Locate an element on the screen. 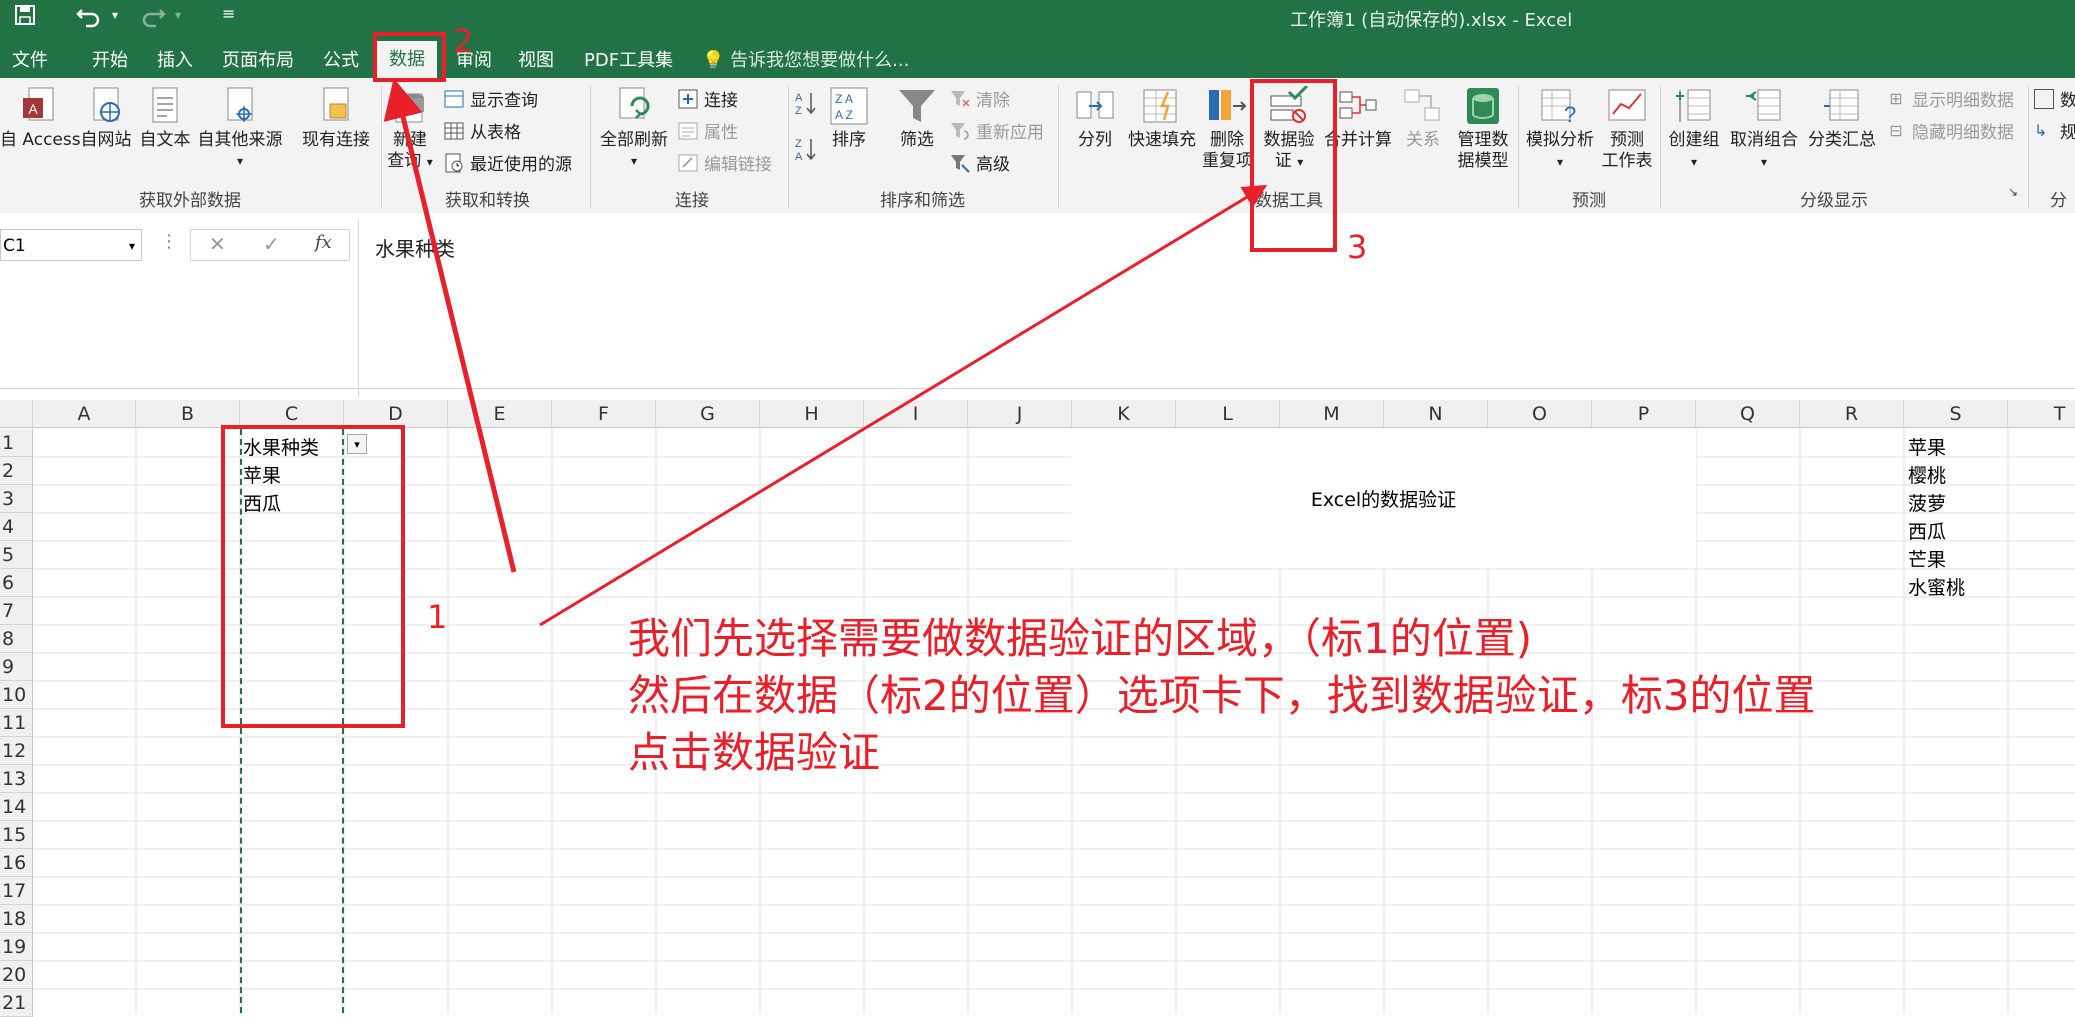 The width and height of the screenshot is (2075, 1017). from-text-button: 自文本 is located at coordinates (165, 118).